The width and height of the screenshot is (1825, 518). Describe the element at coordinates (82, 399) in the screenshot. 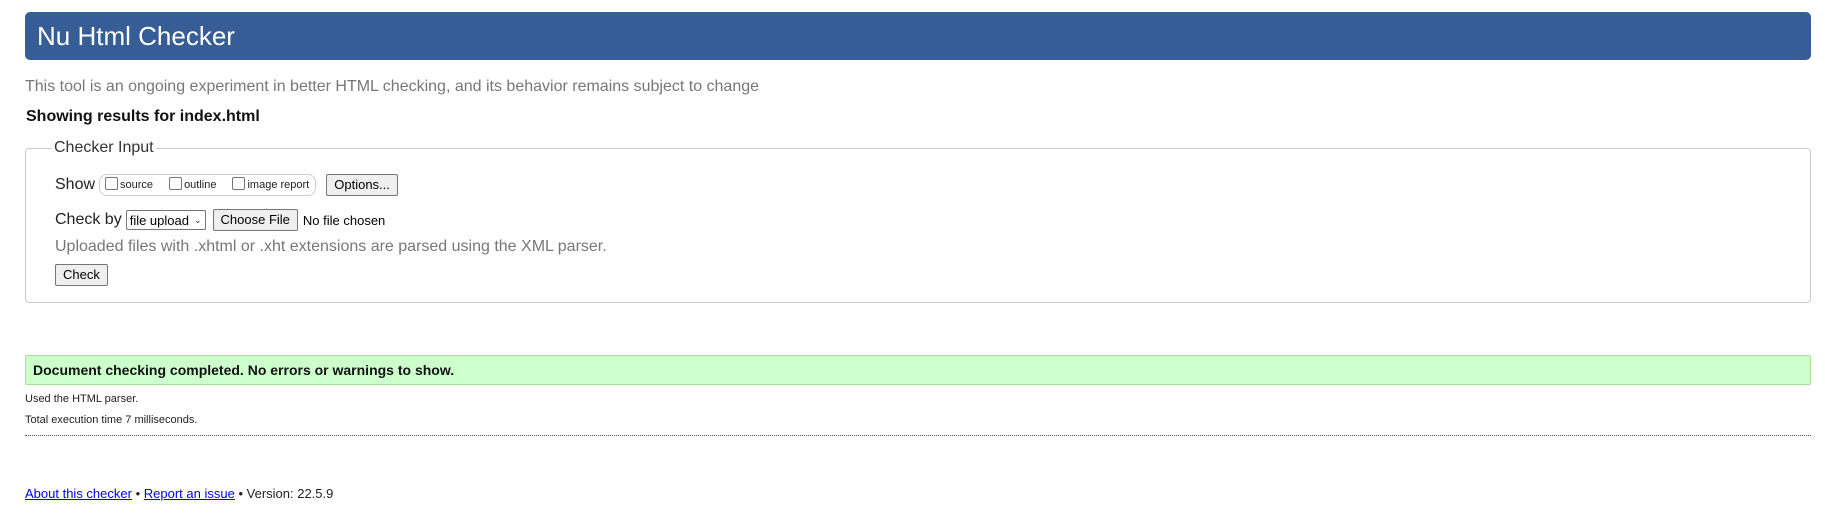

I see `used-parser-text: Used the HTML parser.` at that location.